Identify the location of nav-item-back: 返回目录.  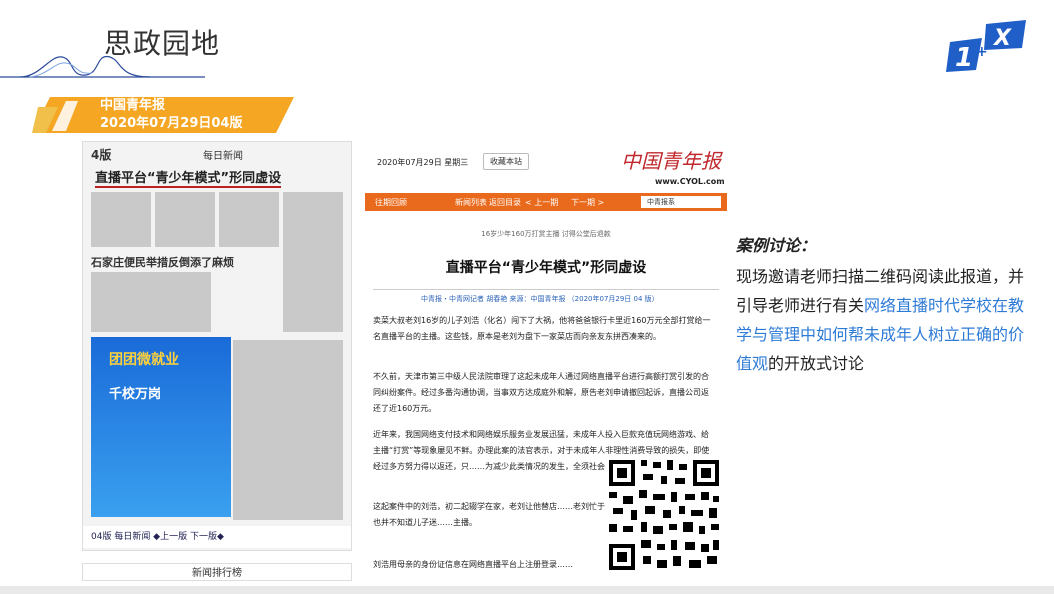
(505, 202).